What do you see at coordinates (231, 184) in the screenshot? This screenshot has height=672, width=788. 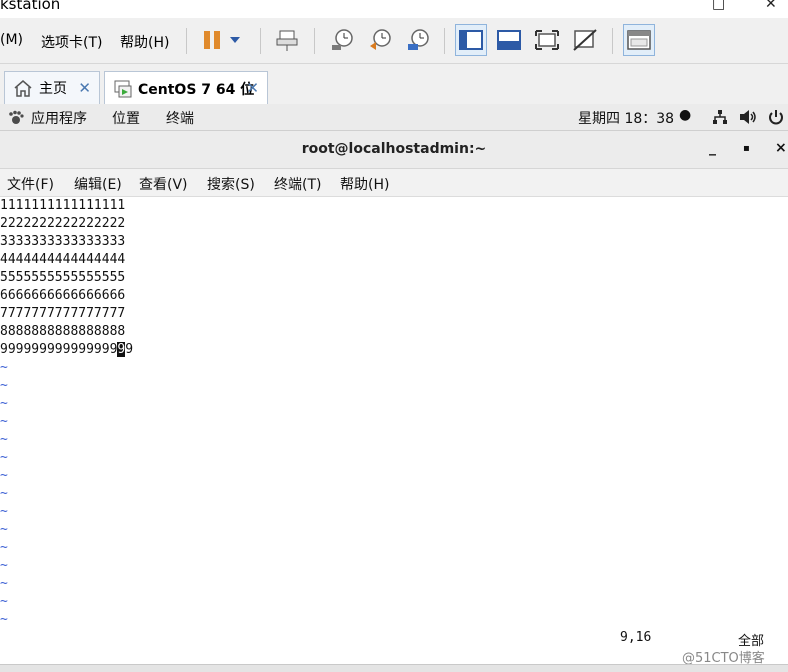 I see `terminal-menu-search: 搜索(S)` at bounding box center [231, 184].